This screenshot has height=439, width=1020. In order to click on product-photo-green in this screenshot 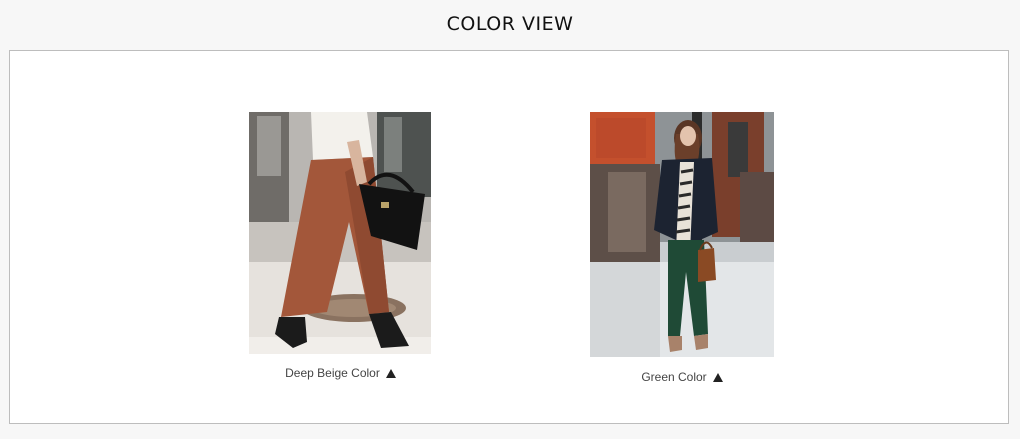, I will do `click(682, 234)`.